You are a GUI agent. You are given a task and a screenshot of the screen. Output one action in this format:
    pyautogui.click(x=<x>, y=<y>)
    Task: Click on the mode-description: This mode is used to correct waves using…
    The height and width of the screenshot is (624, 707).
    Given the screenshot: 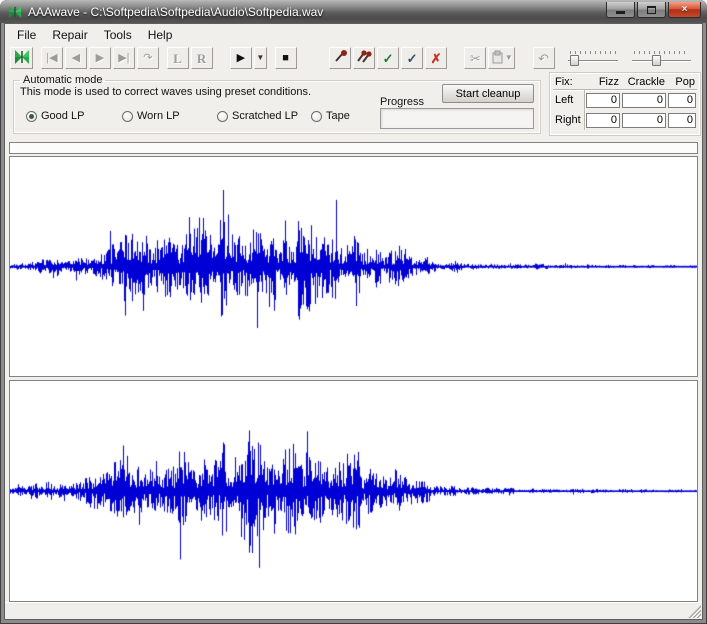 What is the action you would take?
    pyautogui.click(x=166, y=92)
    